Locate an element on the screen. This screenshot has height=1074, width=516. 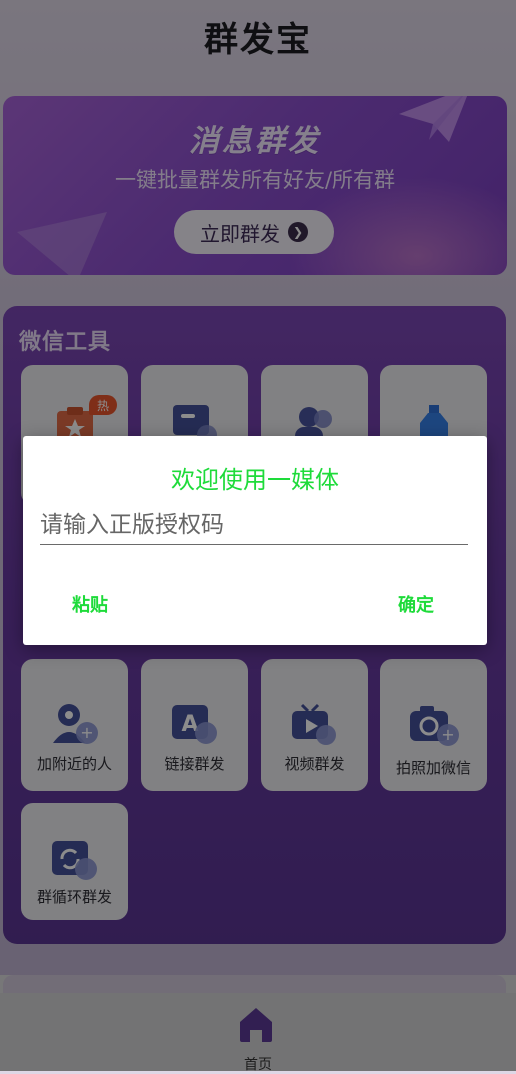
dialog-title: 欢迎使用一媒体 is located at coordinates (255, 480).